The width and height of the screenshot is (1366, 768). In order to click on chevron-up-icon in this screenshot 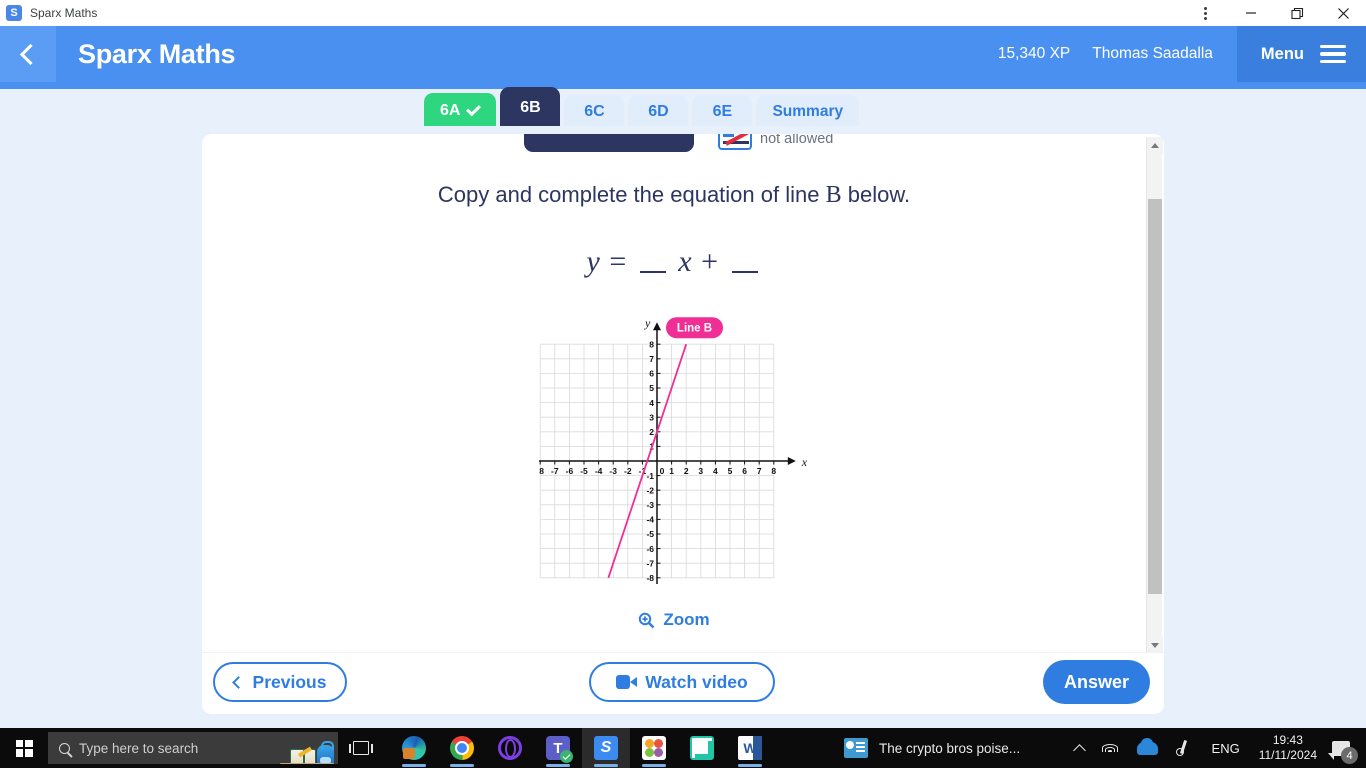, I will do `click(1079, 750)`.